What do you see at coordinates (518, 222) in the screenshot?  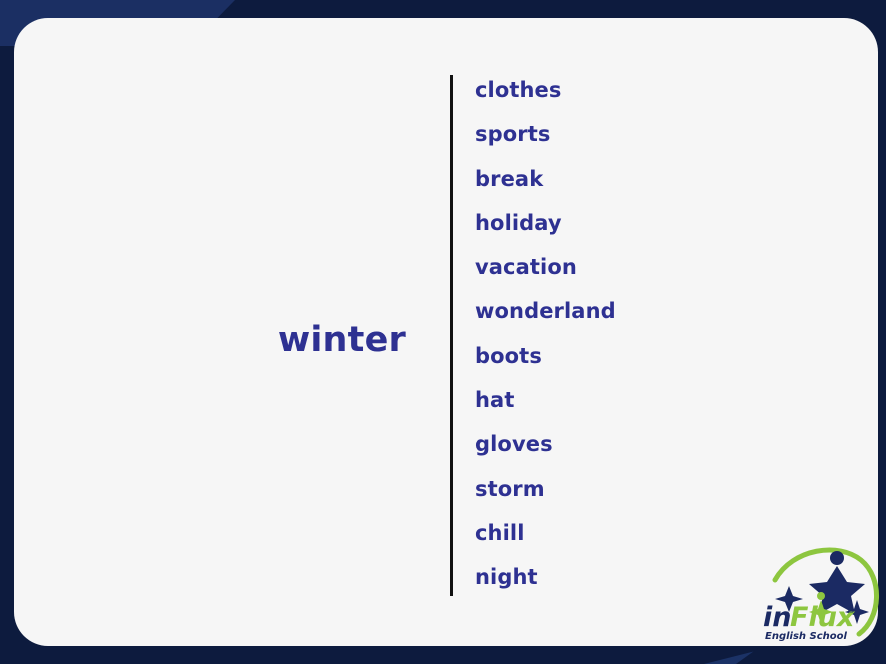 I see `list-item: holiday` at bounding box center [518, 222].